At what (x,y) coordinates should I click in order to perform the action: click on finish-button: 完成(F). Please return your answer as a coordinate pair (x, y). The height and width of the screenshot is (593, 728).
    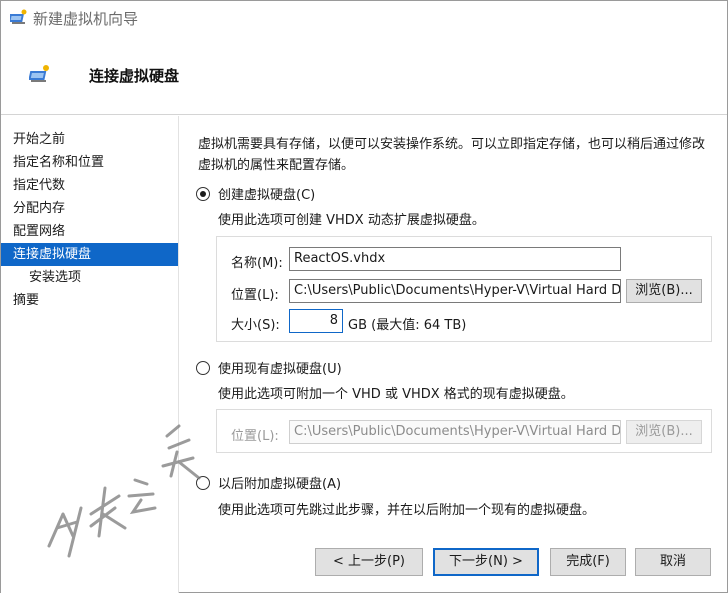
    Looking at the image, I should click on (588, 562).